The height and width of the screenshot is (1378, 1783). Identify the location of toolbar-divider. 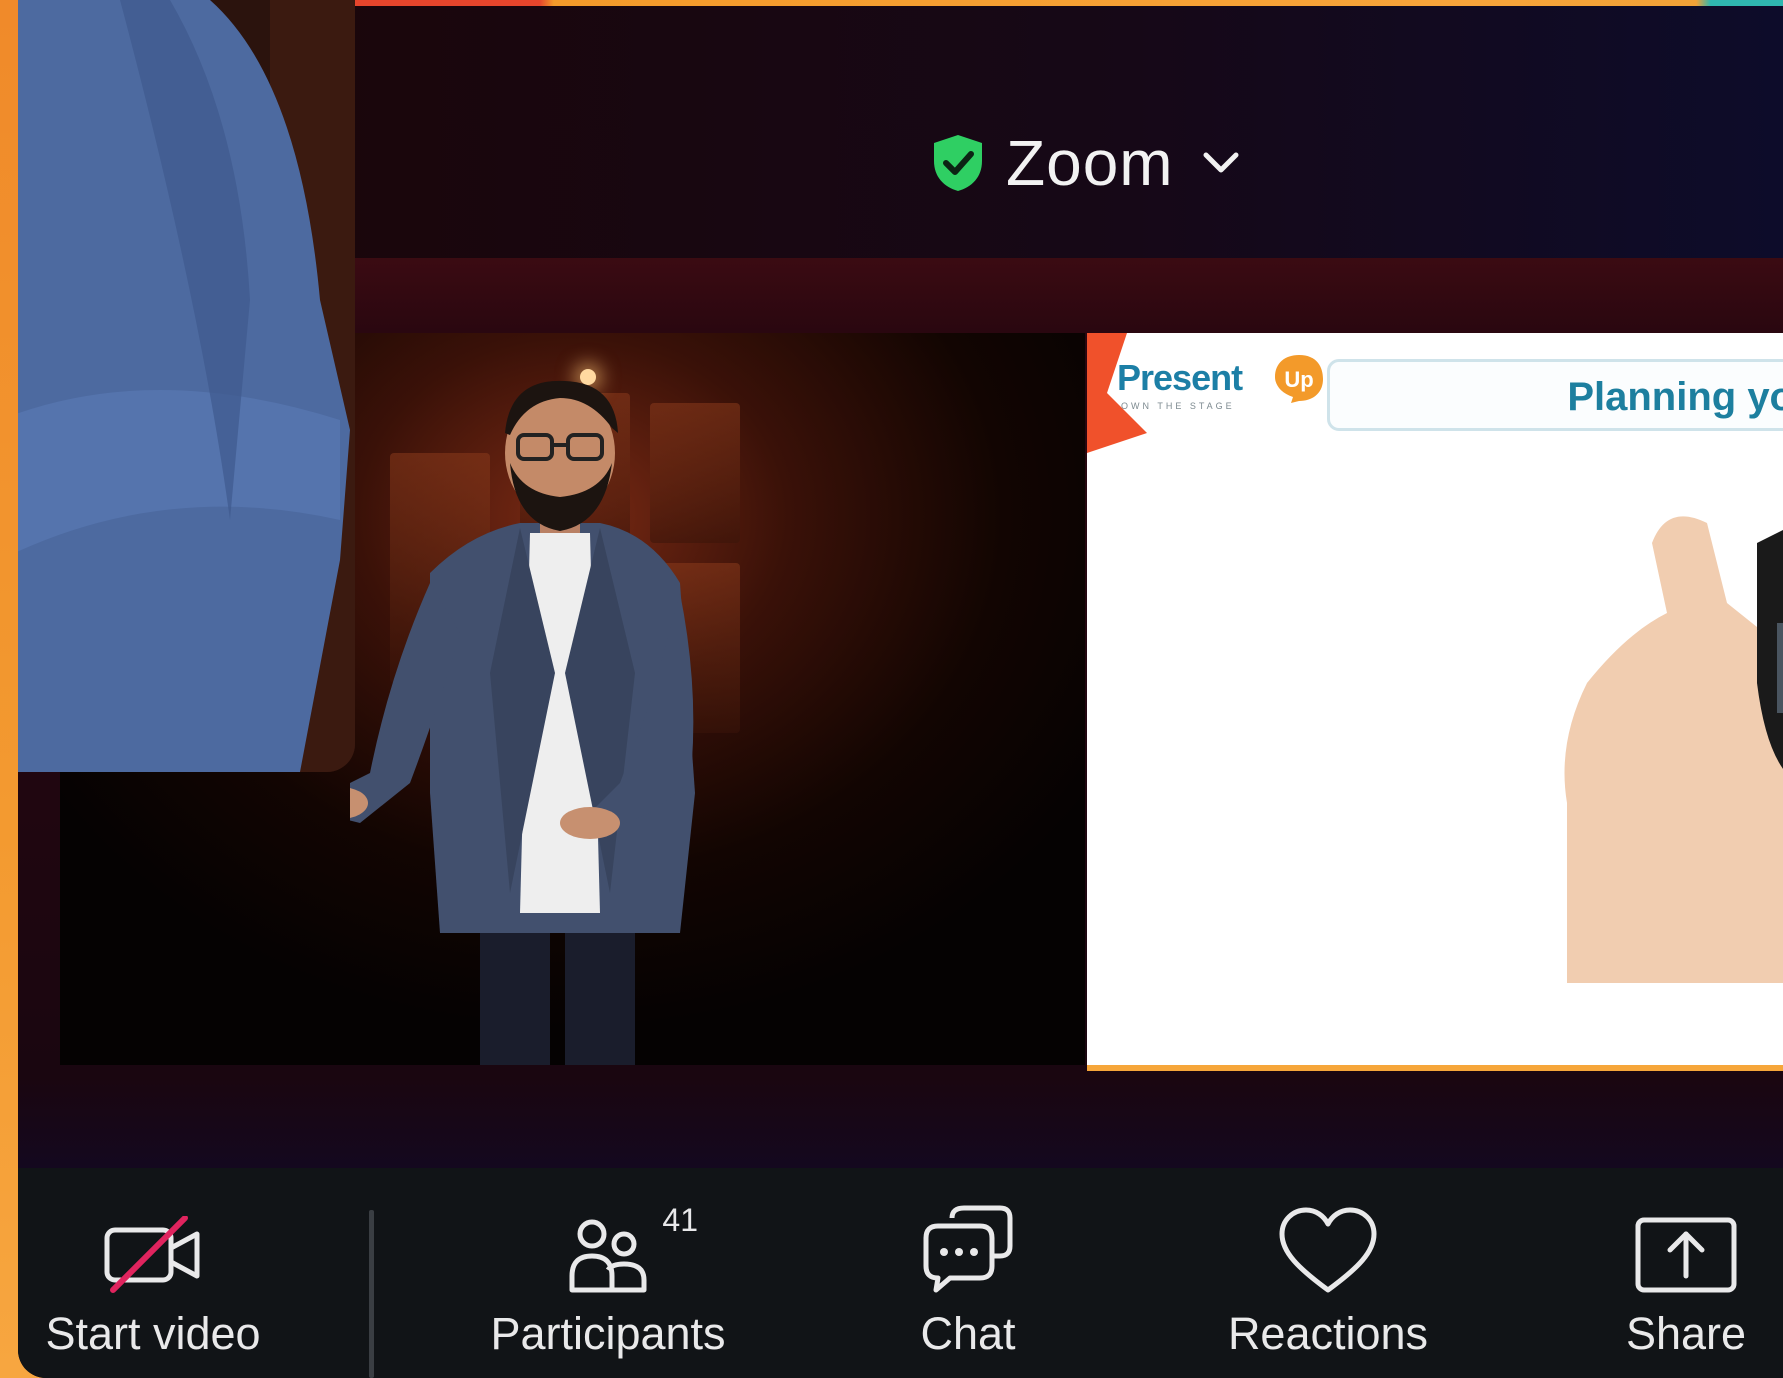
(371, 1294).